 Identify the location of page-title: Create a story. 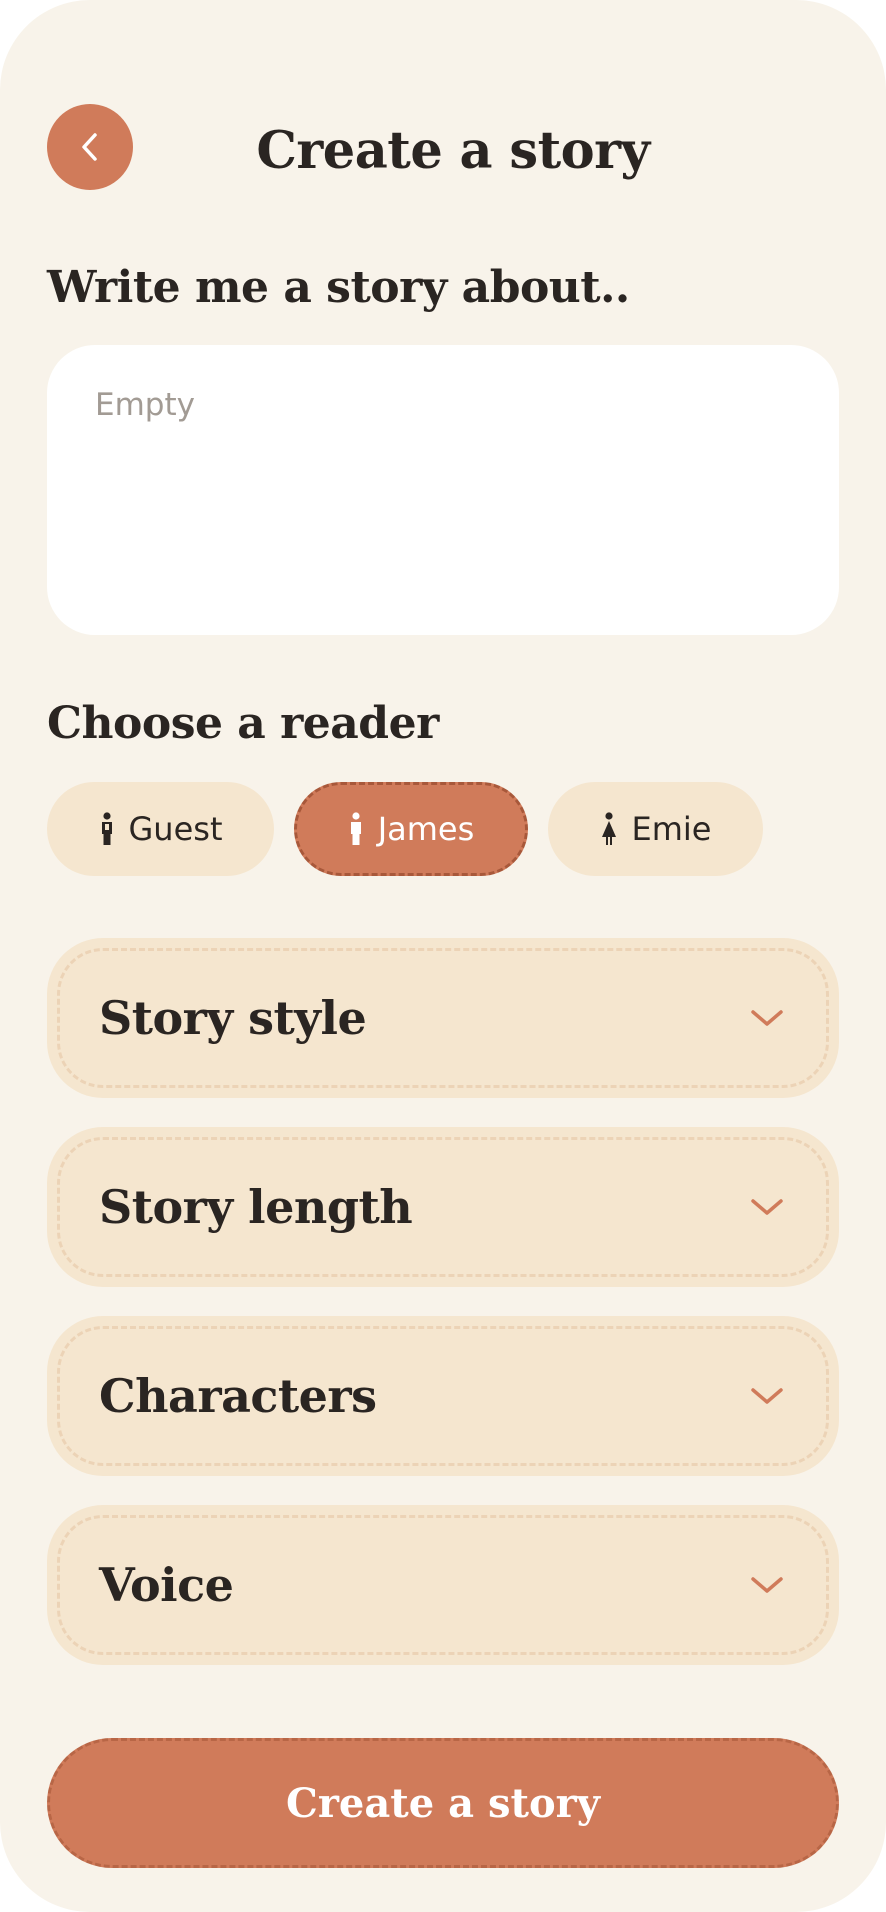
(453, 151).